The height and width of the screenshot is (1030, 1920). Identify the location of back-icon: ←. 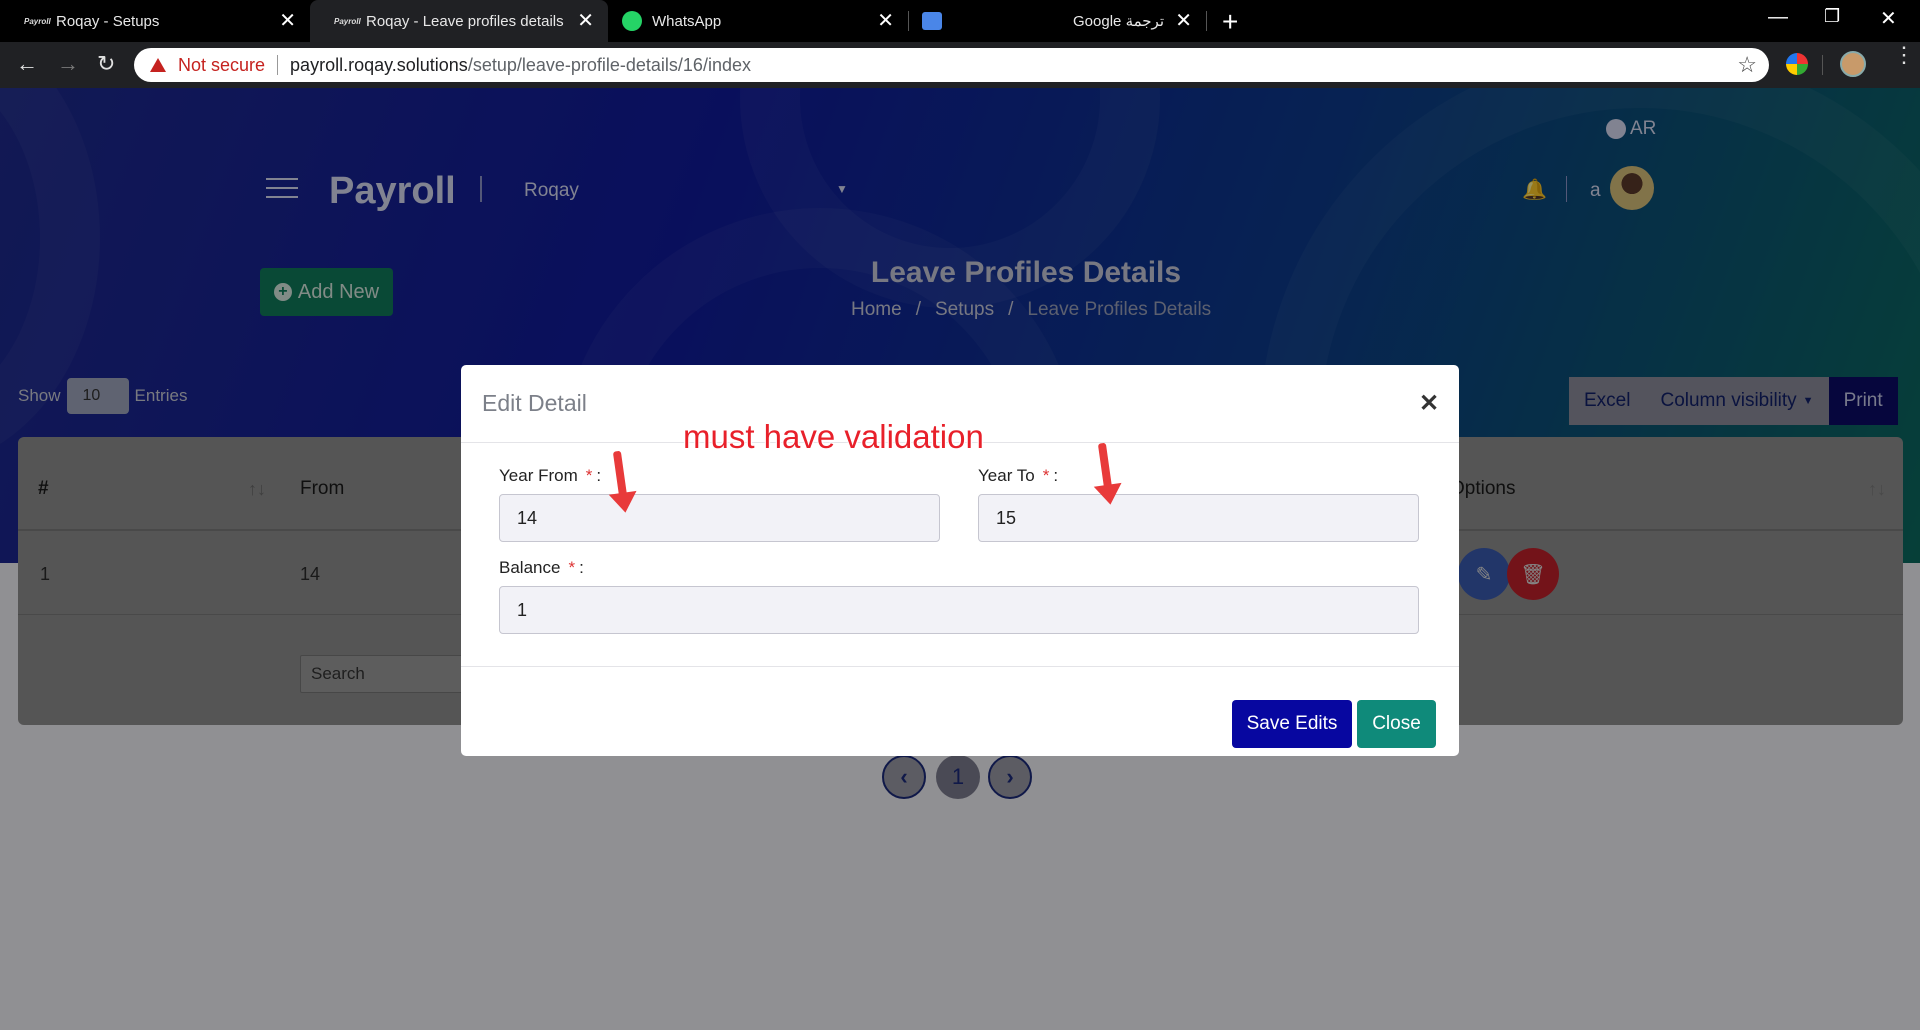
(27, 64).